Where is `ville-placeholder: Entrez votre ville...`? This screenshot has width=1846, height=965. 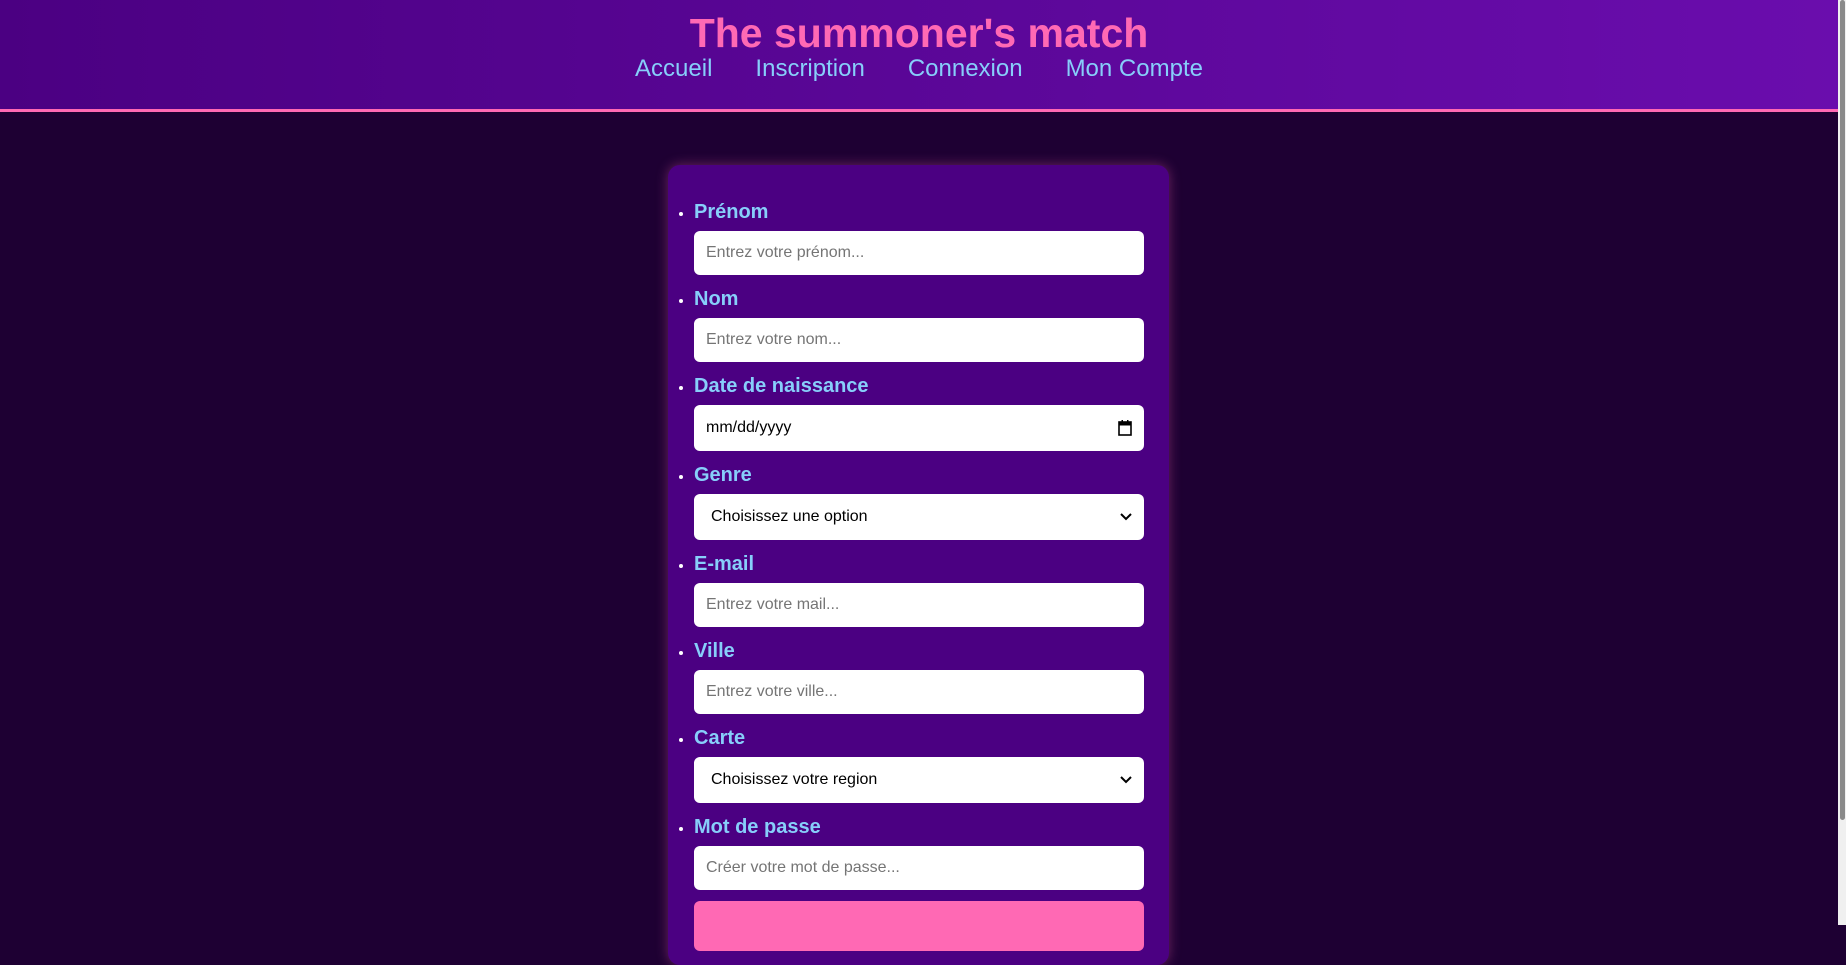
ville-placeholder: Entrez votre ville... is located at coordinates (772, 691).